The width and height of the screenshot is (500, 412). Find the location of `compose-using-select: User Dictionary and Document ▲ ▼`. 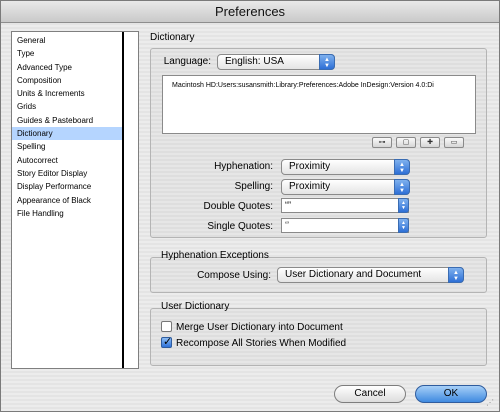

compose-using-select: User Dictionary and Document ▲ ▼ is located at coordinates (370, 275).